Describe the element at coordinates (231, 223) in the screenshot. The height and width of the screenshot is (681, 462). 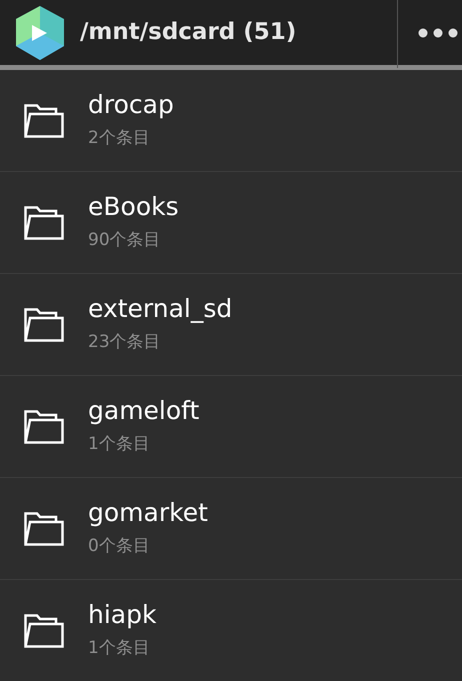
I see `folder-row: eBooks 90个条目` at that location.